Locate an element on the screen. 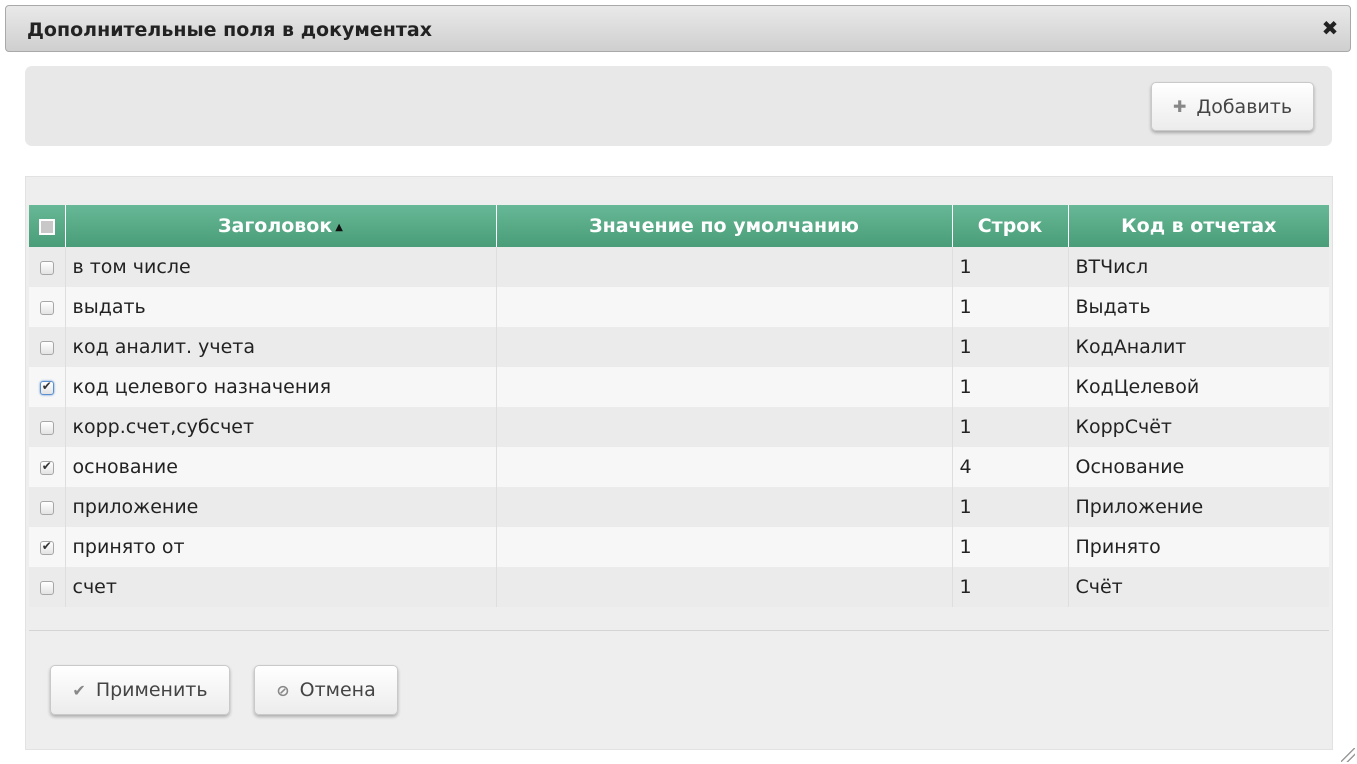 The image size is (1357, 764). table-row: корр.счет,субсчет 1 КоррСчёт is located at coordinates (679, 427).